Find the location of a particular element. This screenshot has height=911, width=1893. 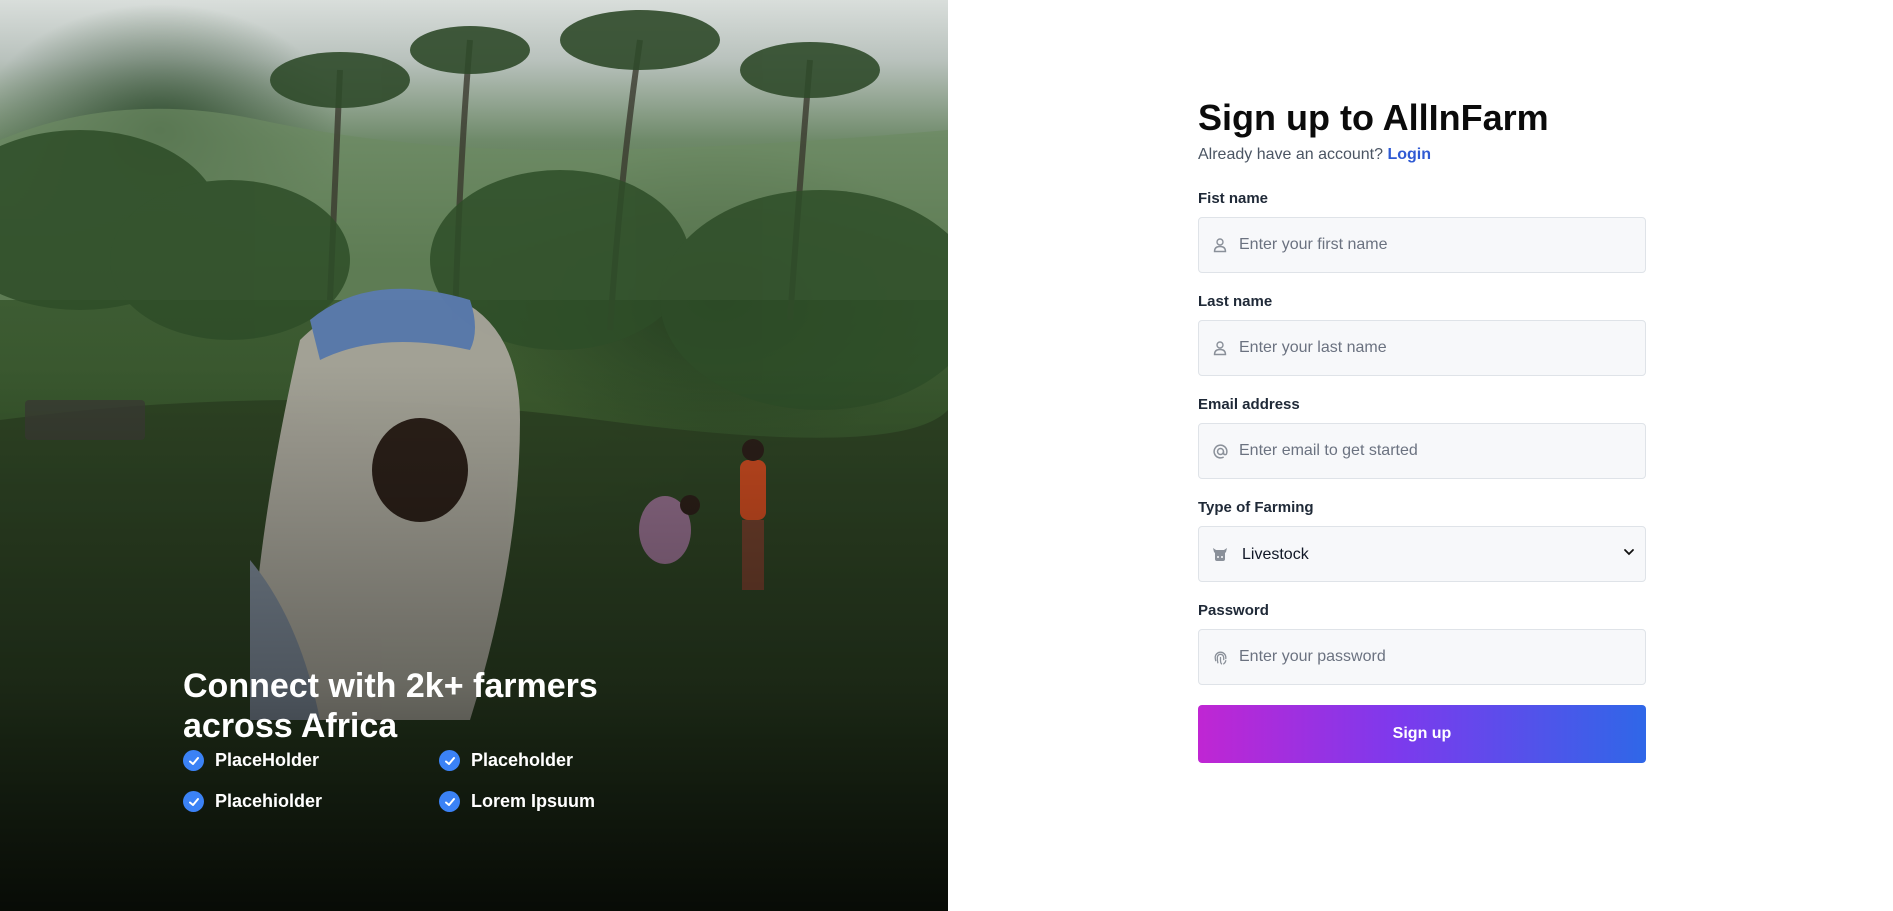

farming-type-box: Livestock is located at coordinates (1422, 554).